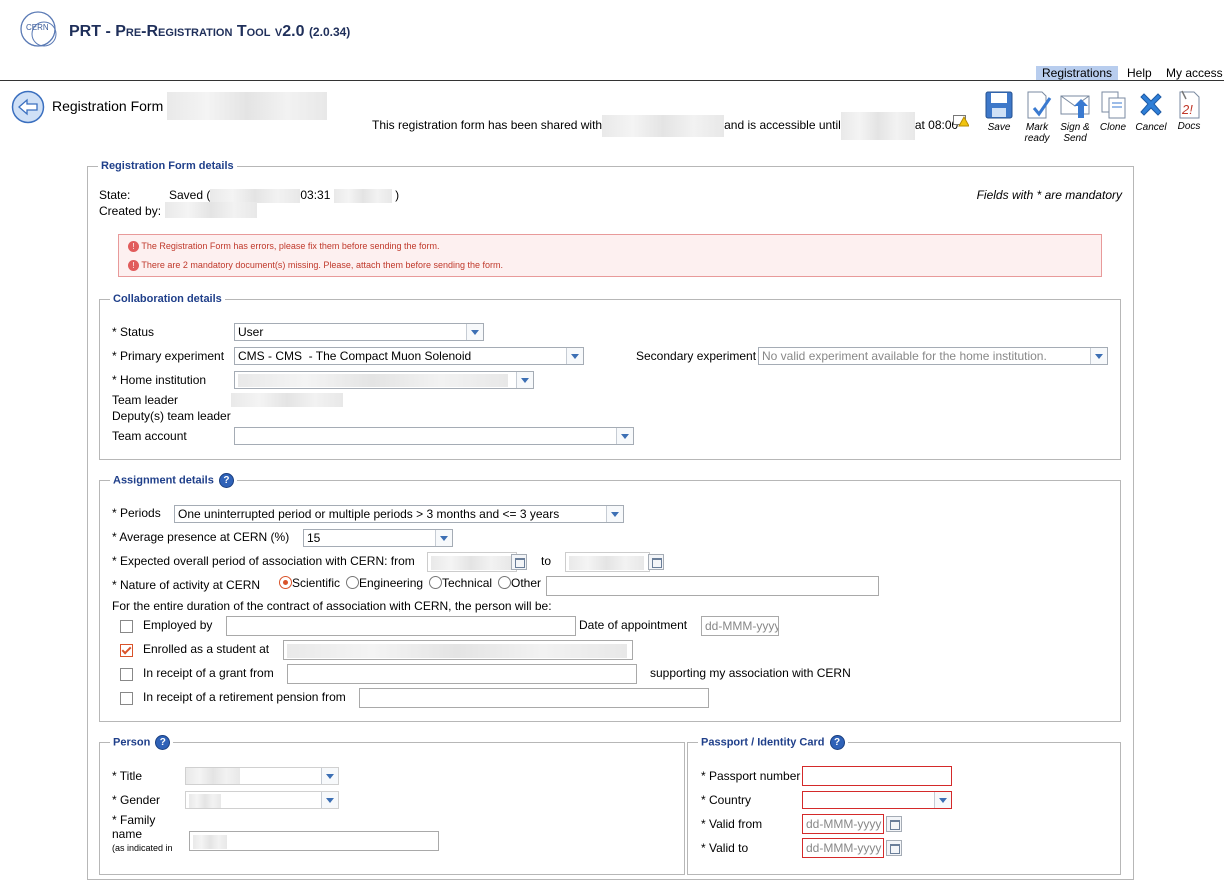  What do you see at coordinates (732, 824) in the screenshot?
I see `valid-from-label: * Valid from` at bounding box center [732, 824].